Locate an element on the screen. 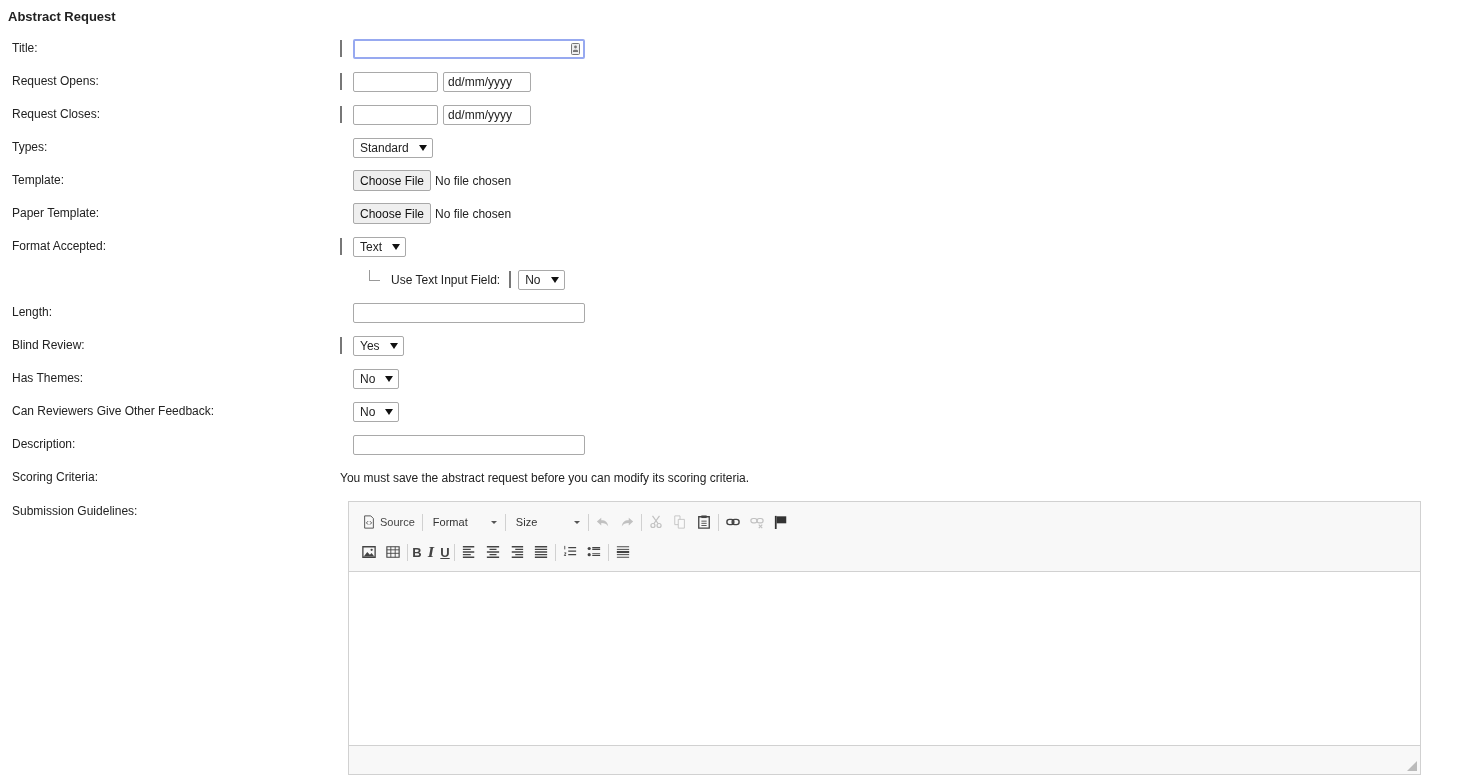 Image resolution: width=1476 pixels, height=779 pixels. field-label: Submission Guidelines: is located at coordinates (75, 511).